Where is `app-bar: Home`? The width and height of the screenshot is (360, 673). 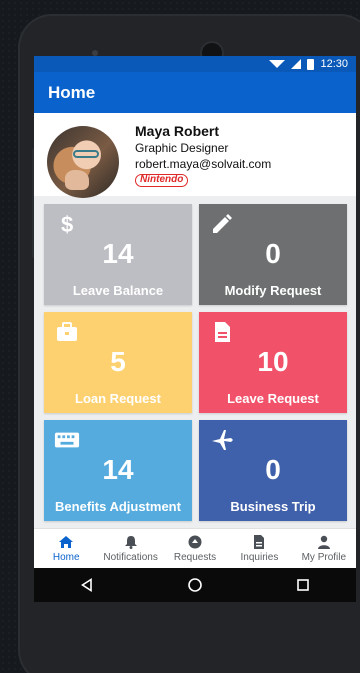
app-bar: Home is located at coordinates (195, 92).